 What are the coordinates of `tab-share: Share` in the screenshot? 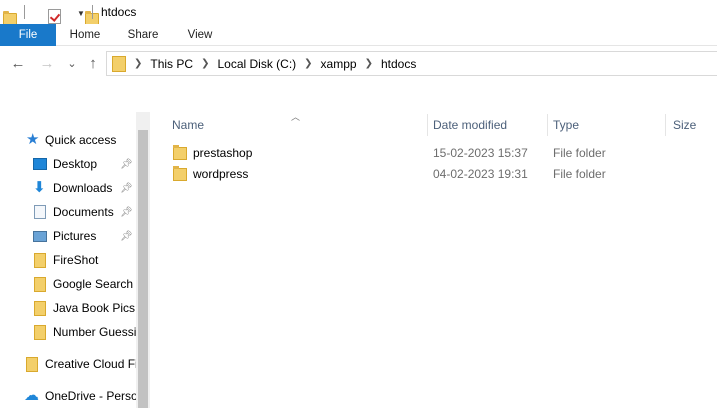 It's located at (143, 35).